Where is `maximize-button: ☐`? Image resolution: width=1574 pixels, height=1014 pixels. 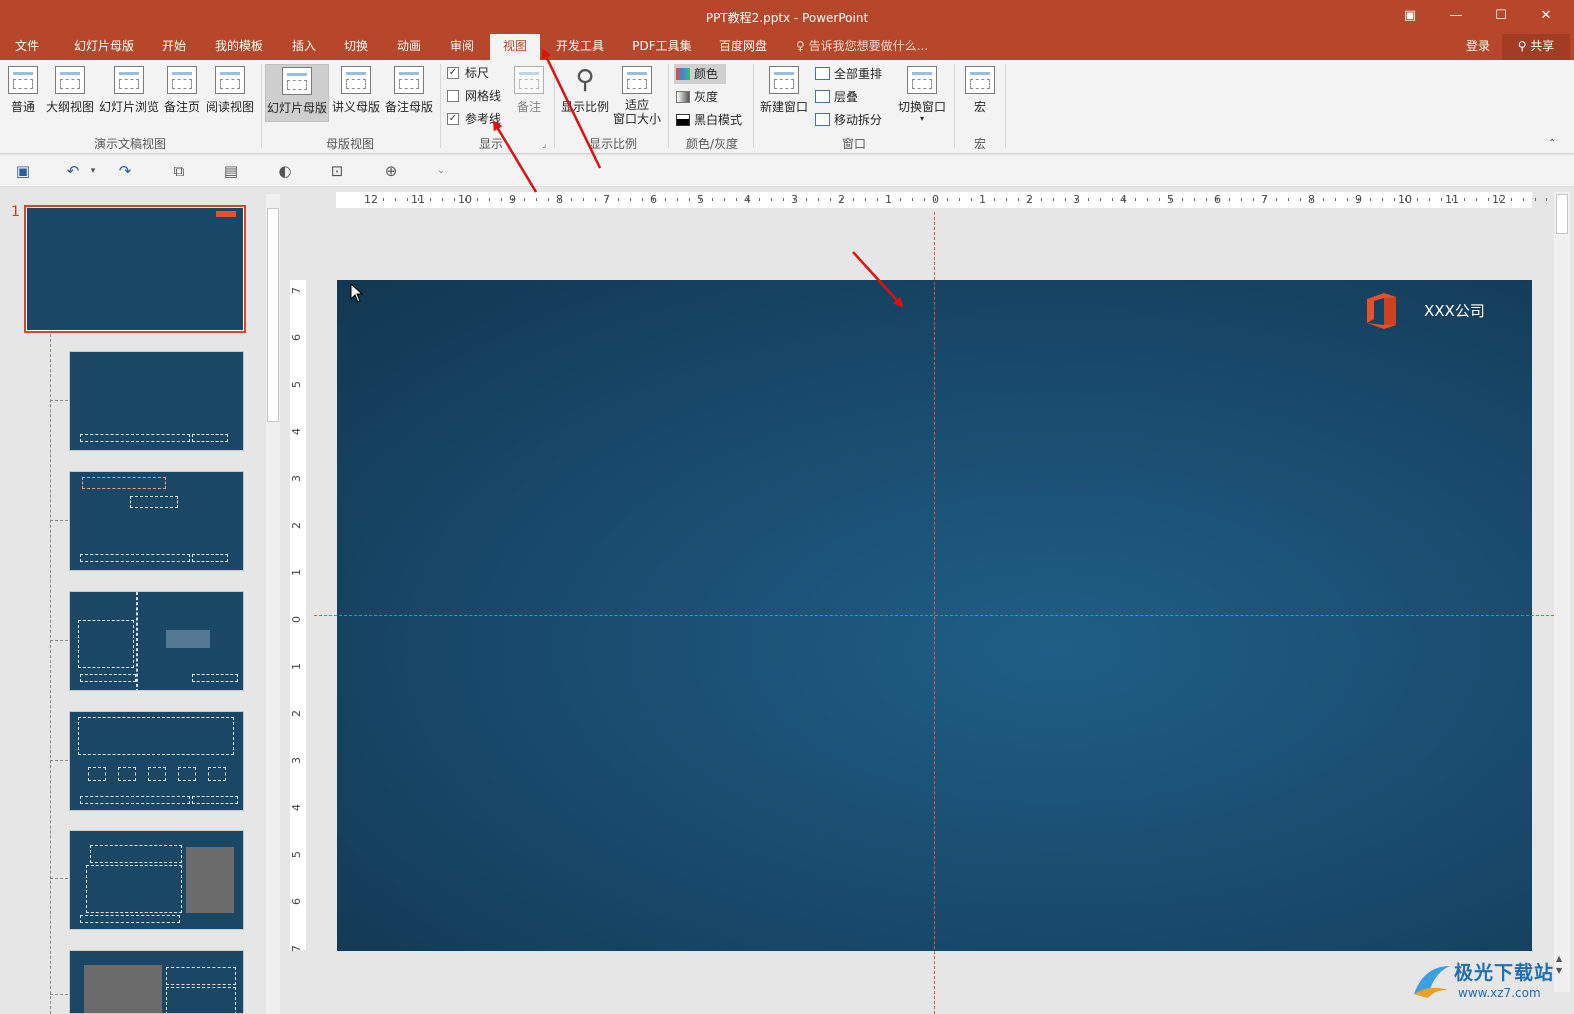 maximize-button: ☐ is located at coordinates (1501, 16).